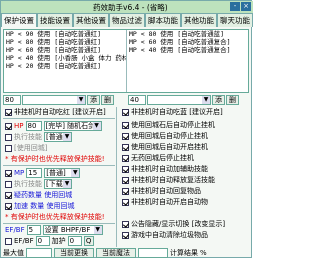  What do you see at coordinates (72, 126) in the screenshot?
I see `hp-skill-select: [完毕] 随机石剑 ▼` at bounding box center [72, 126].